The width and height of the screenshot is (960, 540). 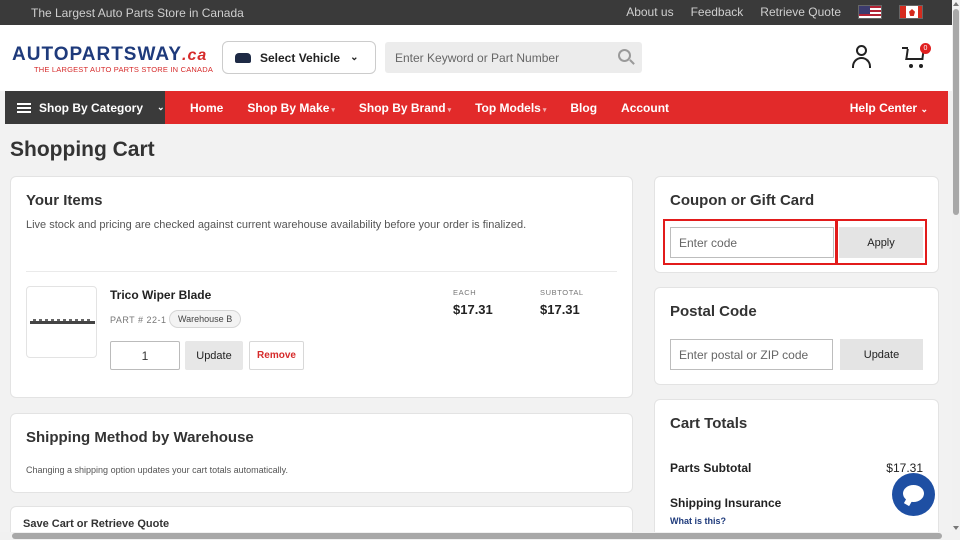 I want to click on horizontal-scroll-thumb, so click(x=477, y=536).